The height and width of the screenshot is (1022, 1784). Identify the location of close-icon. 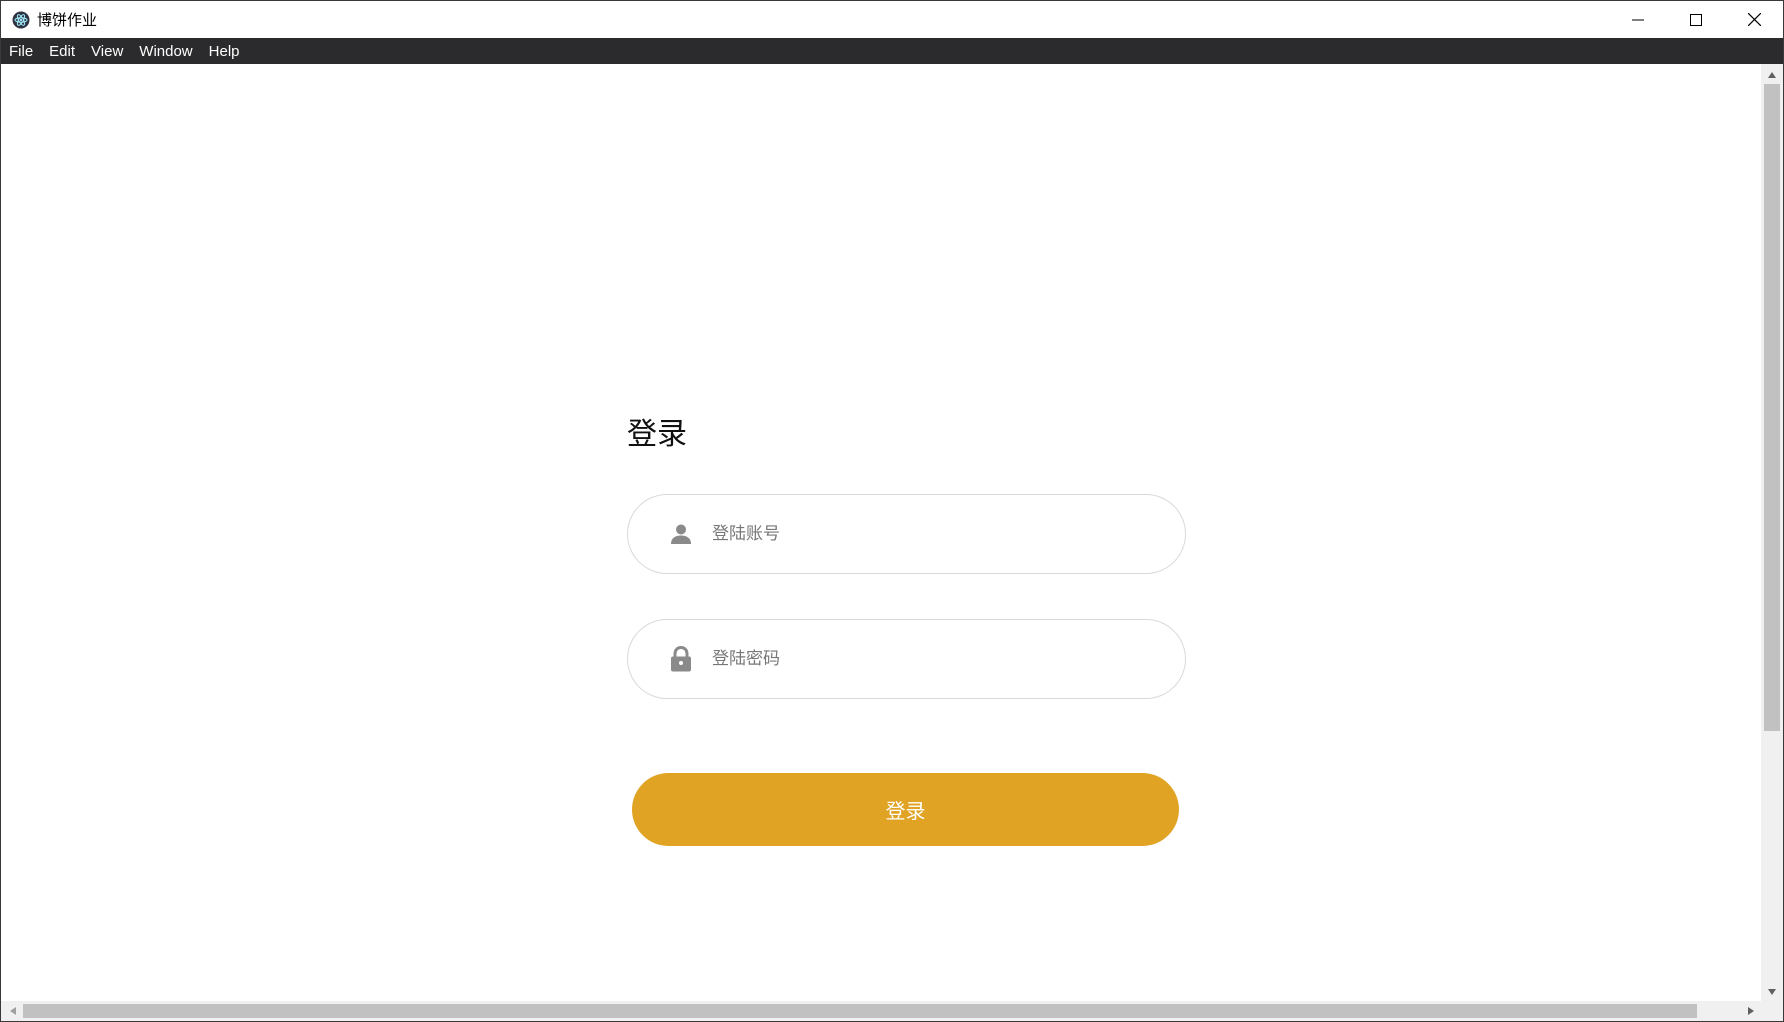
(1754, 19).